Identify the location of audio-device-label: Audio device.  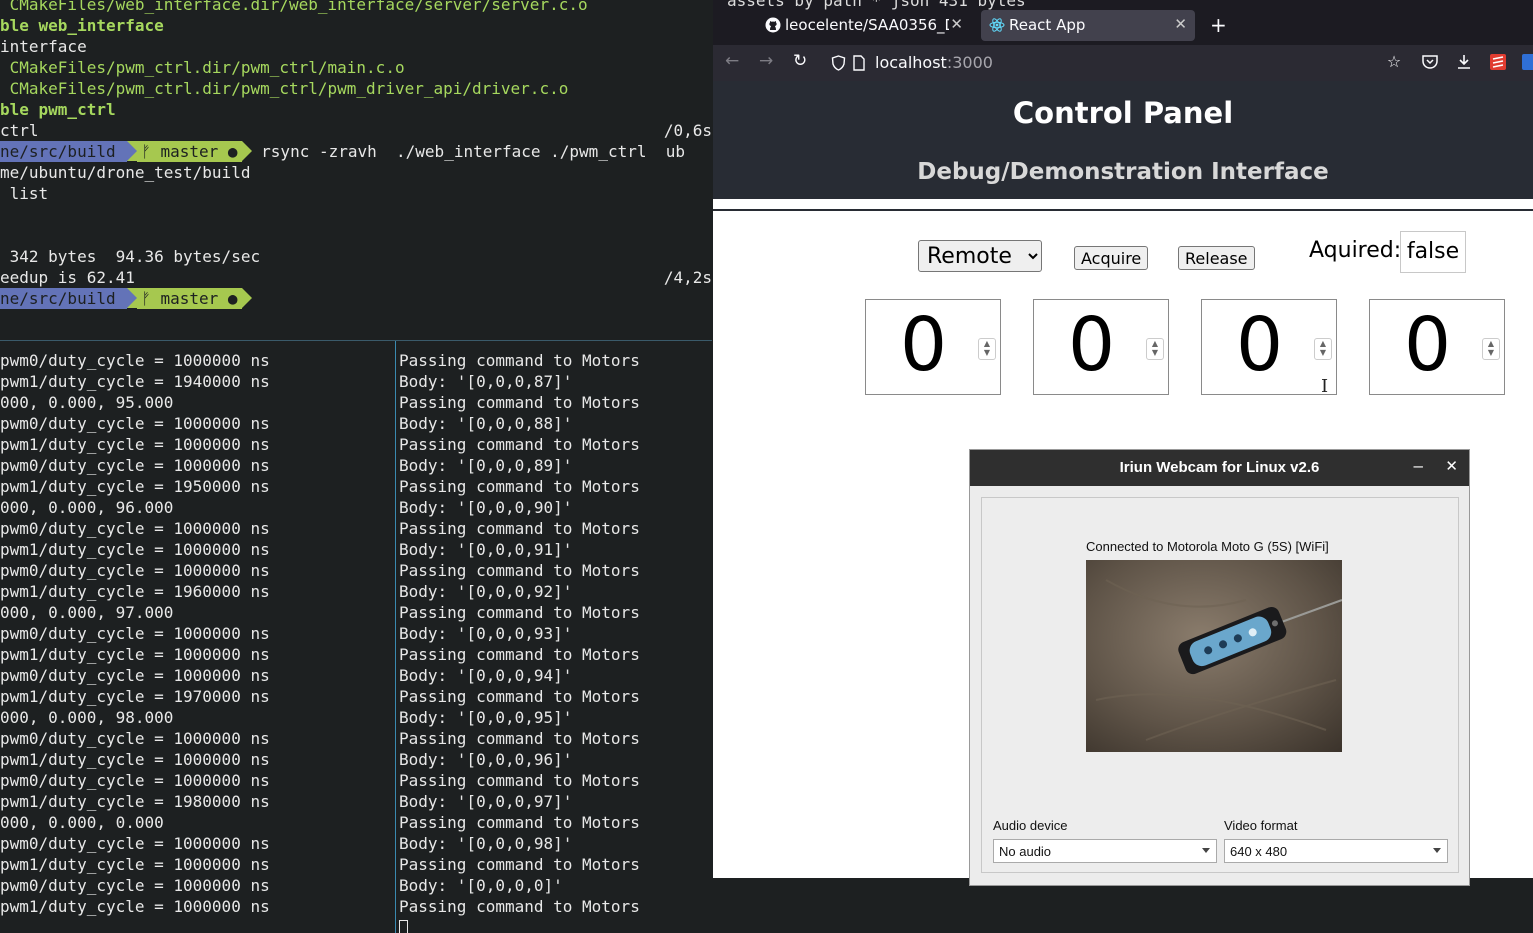
(1030, 825).